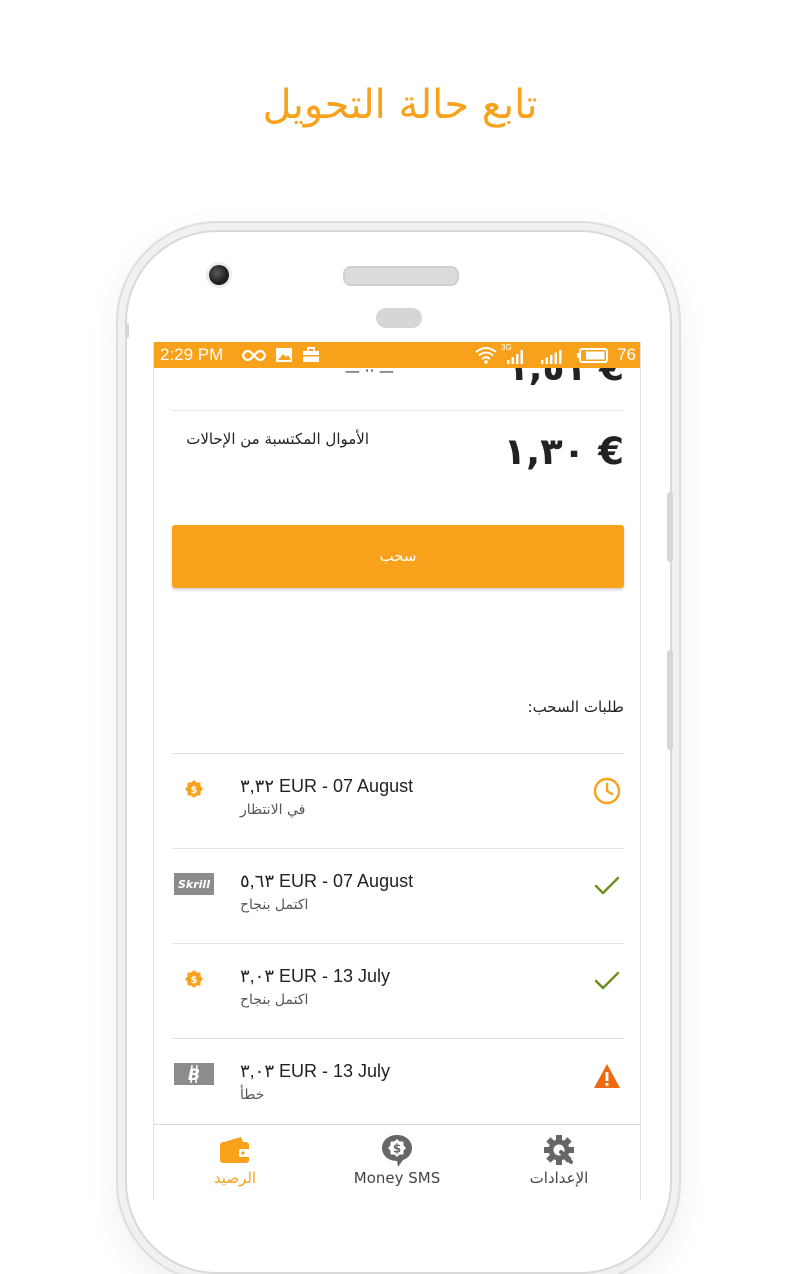 Image resolution: width=800 pixels, height=1274 pixels. What do you see at coordinates (626, 354) in the screenshot?
I see `battery-level: 76` at bounding box center [626, 354].